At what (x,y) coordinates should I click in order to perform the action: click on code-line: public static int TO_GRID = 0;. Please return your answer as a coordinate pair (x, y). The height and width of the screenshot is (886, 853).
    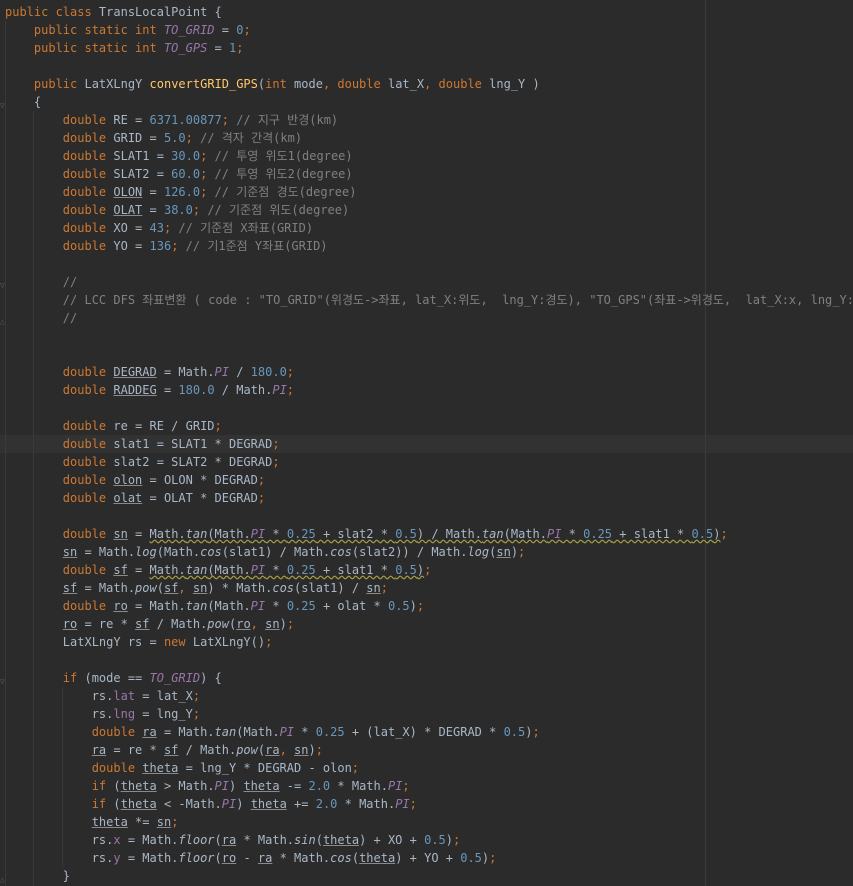
    Looking at the image, I should click on (429, 30).